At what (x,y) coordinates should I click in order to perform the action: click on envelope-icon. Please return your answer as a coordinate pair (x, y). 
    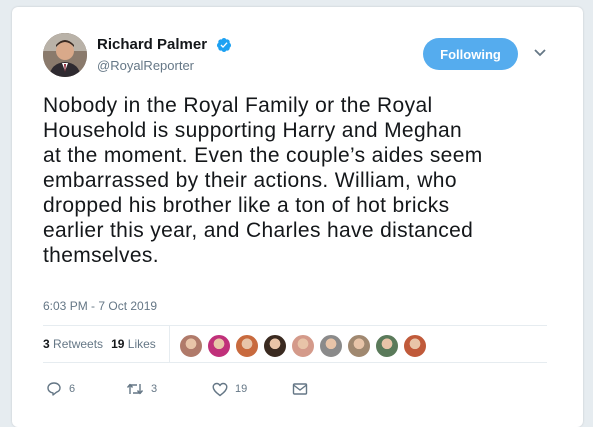
    Looking at the image, I should click on (300, 389).